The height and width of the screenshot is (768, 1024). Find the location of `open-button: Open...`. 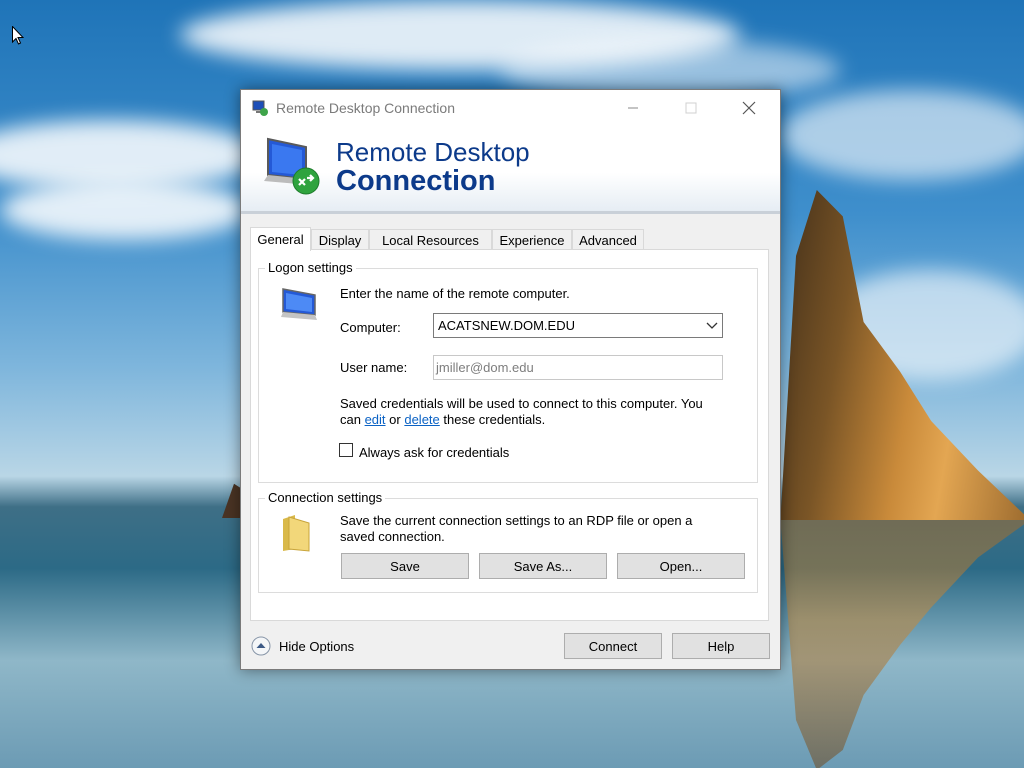

open-button: Open... is located at coordinates (681, 566).